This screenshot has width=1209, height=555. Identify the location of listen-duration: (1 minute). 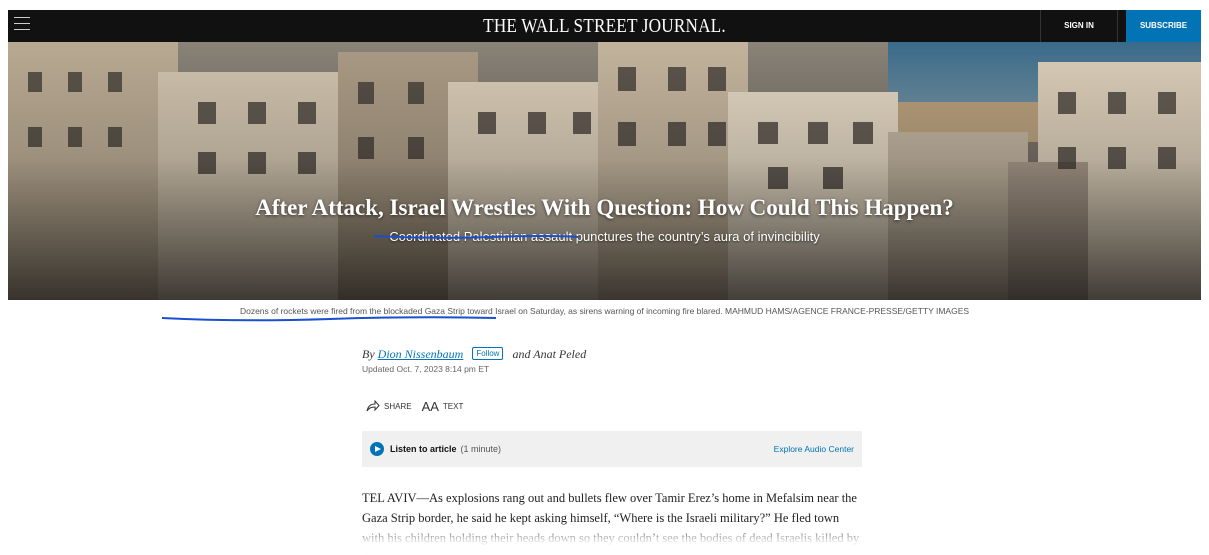
(481, 449).